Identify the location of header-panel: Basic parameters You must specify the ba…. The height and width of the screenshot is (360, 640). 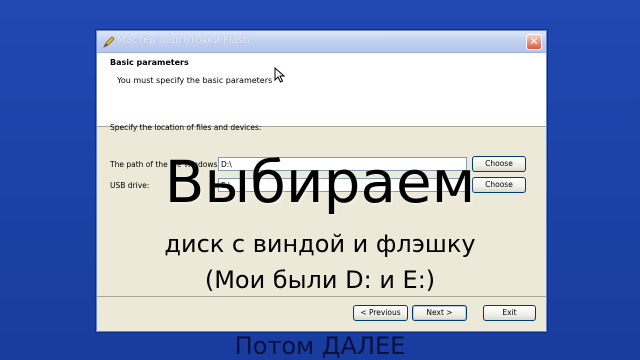
(321, 90).